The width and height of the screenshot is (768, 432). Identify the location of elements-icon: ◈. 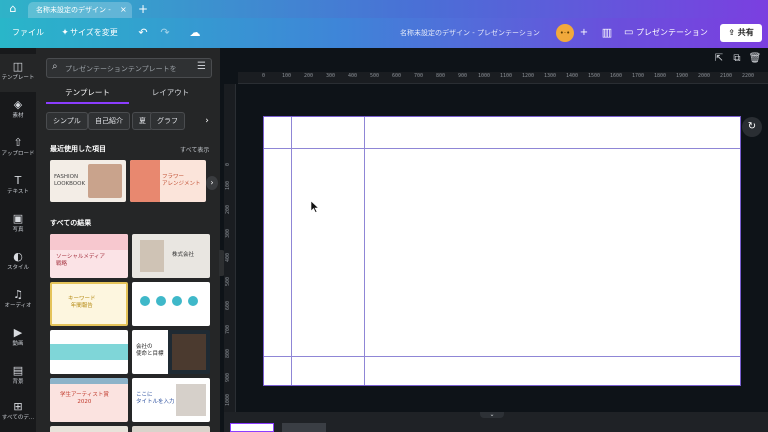
(18, 104).